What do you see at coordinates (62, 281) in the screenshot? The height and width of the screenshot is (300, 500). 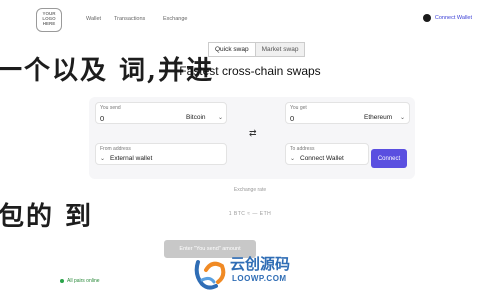 I see `status-dot-icon` at bounding box center [62, 281].